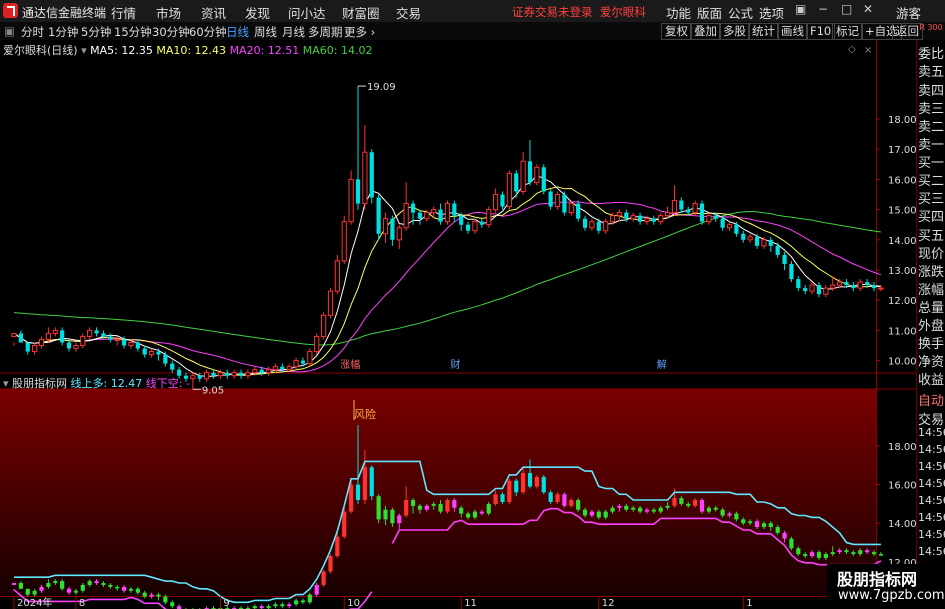  I want to click on indicator-yaxis: 12.0014.0016.0018.00, so click(896, 505).